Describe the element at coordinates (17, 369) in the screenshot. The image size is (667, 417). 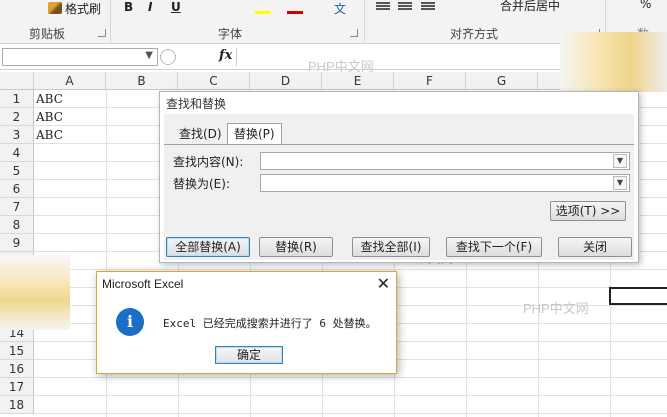
I see `row-header: 16` at that location.